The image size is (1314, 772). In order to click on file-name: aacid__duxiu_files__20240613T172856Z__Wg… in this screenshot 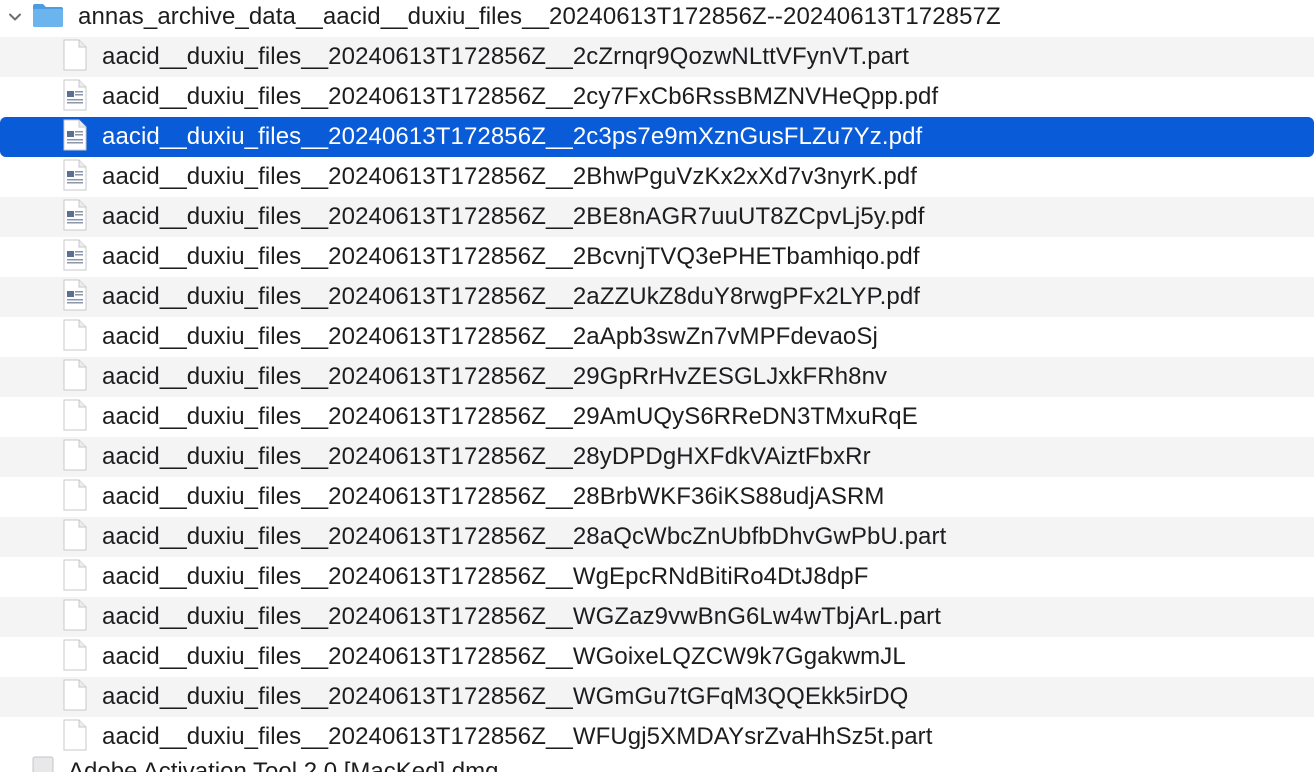, I will do `click(485, 576)`.